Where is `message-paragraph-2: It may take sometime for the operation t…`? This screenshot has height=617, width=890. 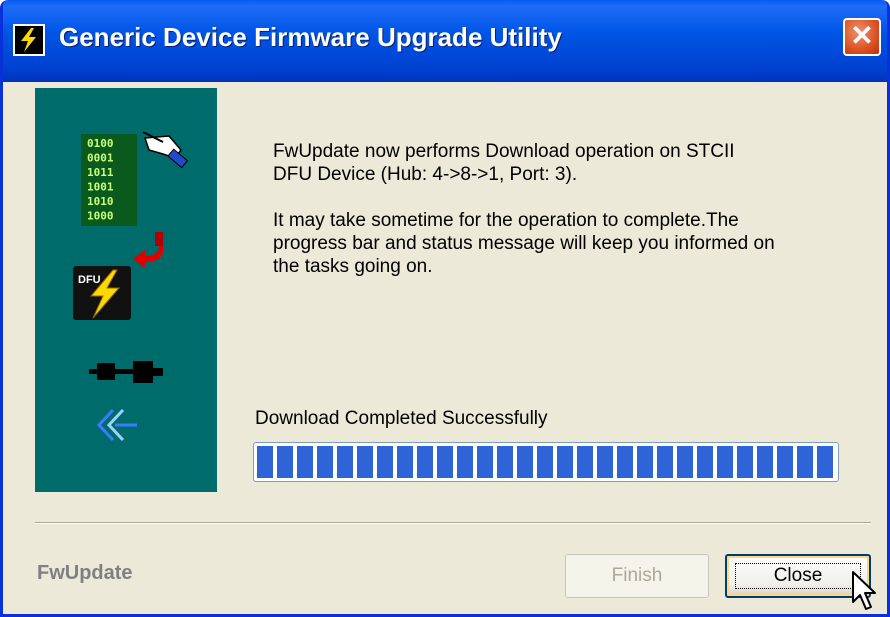
message-paragraph-2: It may take sometime for the operation t… is located at coordinates (524, 243).